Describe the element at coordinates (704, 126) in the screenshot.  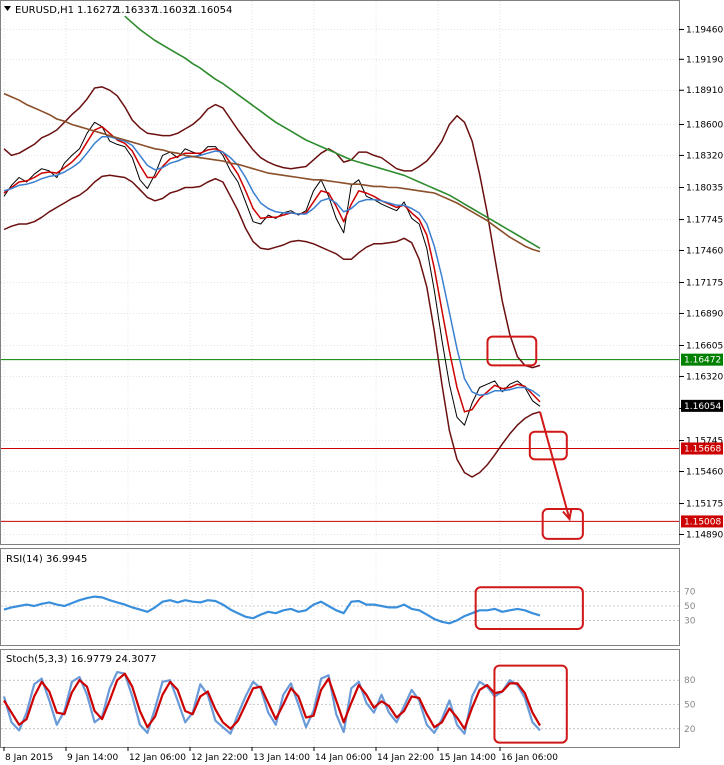
I see `y-tick-label: 1.18600` at that location.